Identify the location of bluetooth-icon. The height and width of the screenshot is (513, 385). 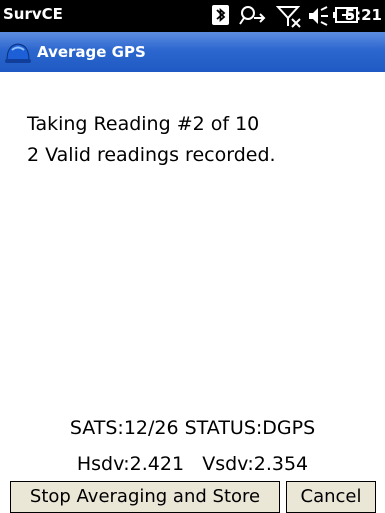
(220, 15).